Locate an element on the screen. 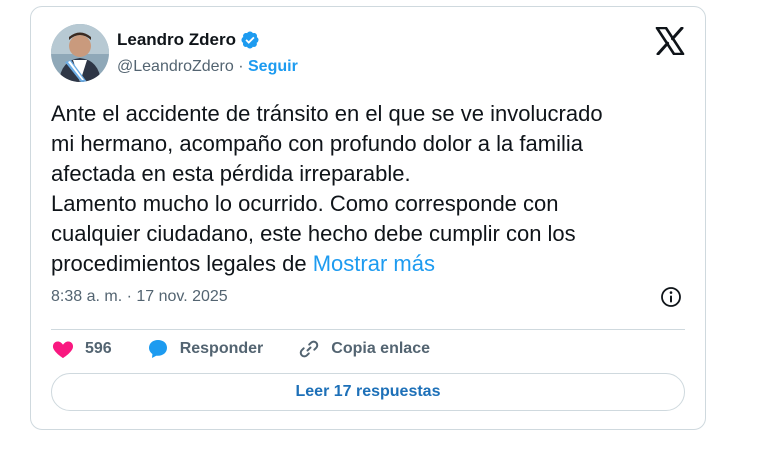 The width and height of the screenshot is (770, 459). divider is located at coordinates (368, 329).